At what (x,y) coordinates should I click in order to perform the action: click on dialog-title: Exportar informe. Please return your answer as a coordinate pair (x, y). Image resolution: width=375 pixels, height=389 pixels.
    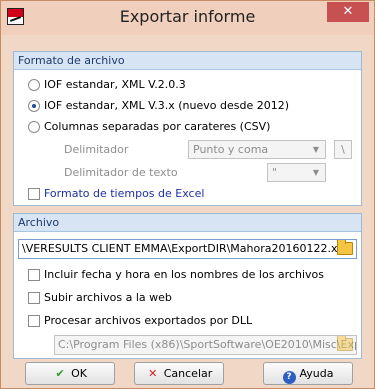
    Looking at the image, I should click on (187, 16).